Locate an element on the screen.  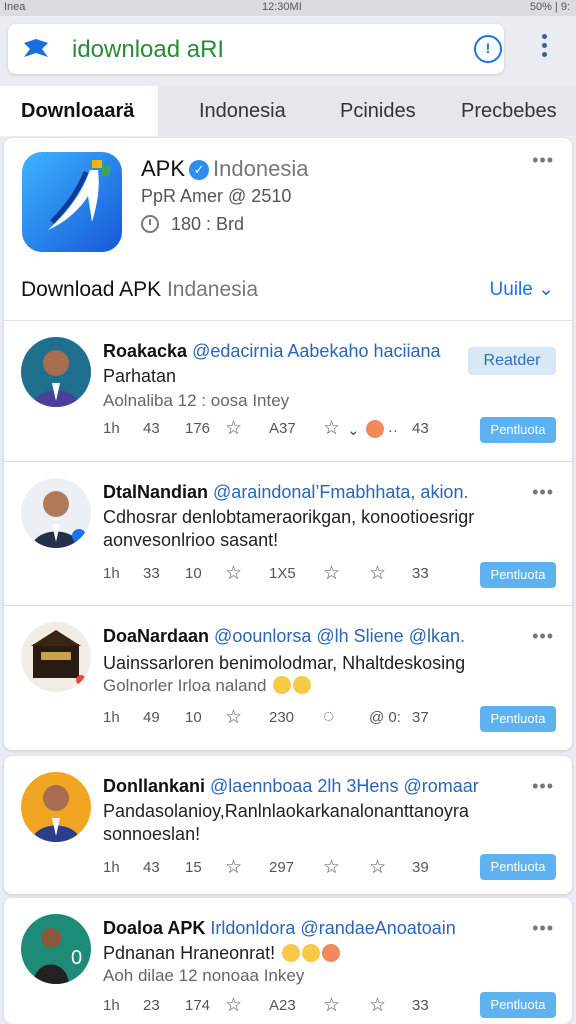
action-reposts: 176 is located at coordinates (197, 428).